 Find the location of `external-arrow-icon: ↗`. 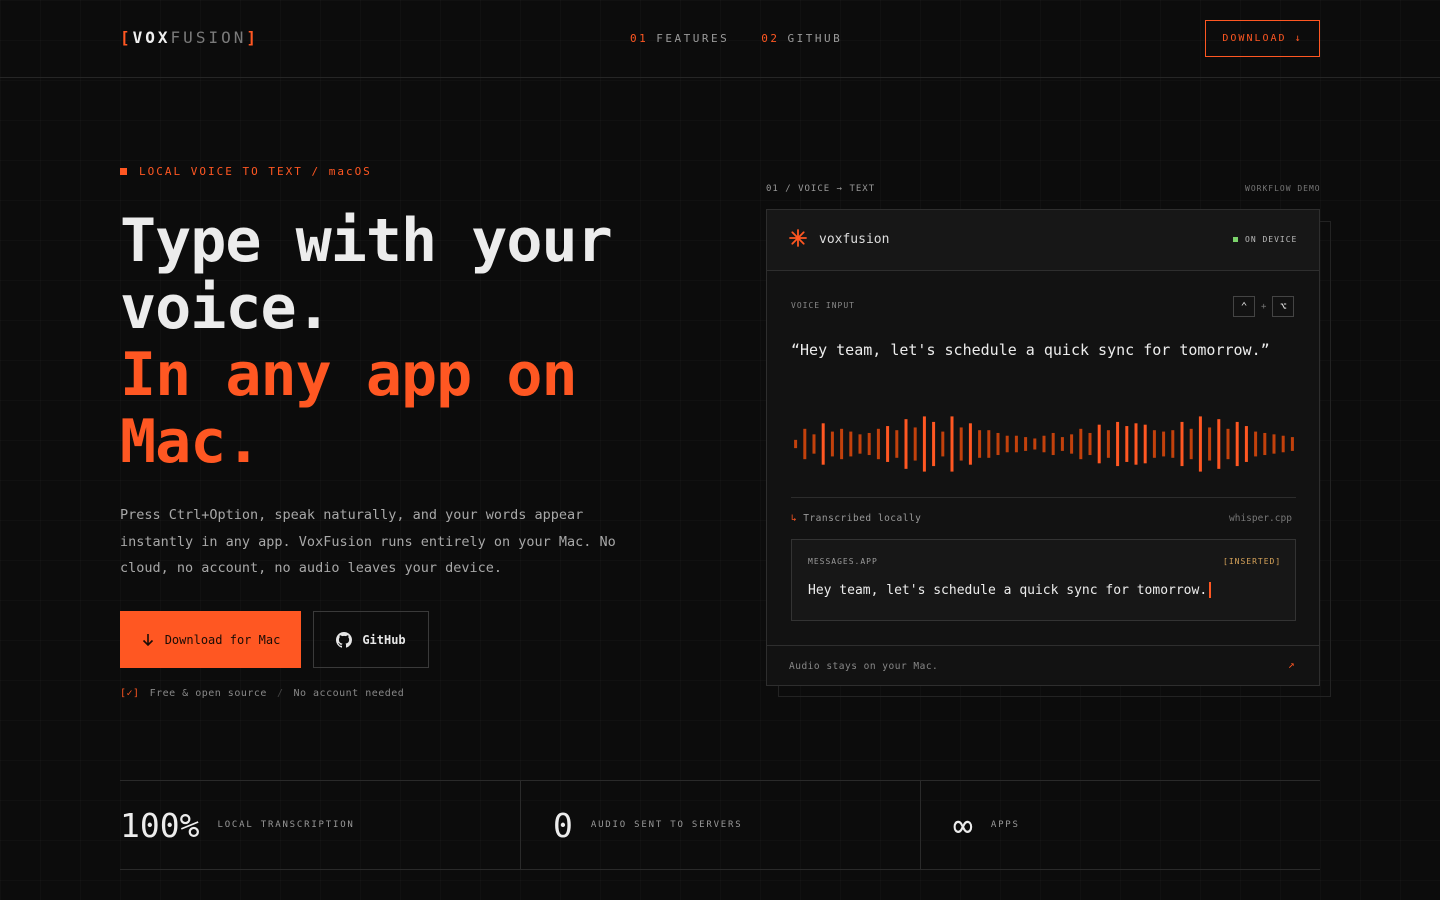

external-arrow-icon: ↗ is located at coordinates (1291, 664).